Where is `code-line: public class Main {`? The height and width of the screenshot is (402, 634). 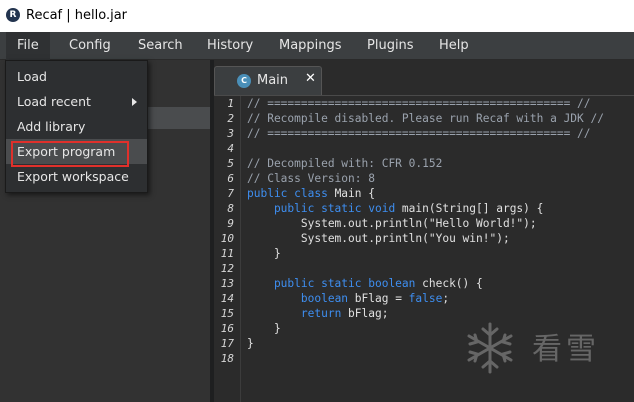 code-line: public class Main { is located at coordinates (311, 193).